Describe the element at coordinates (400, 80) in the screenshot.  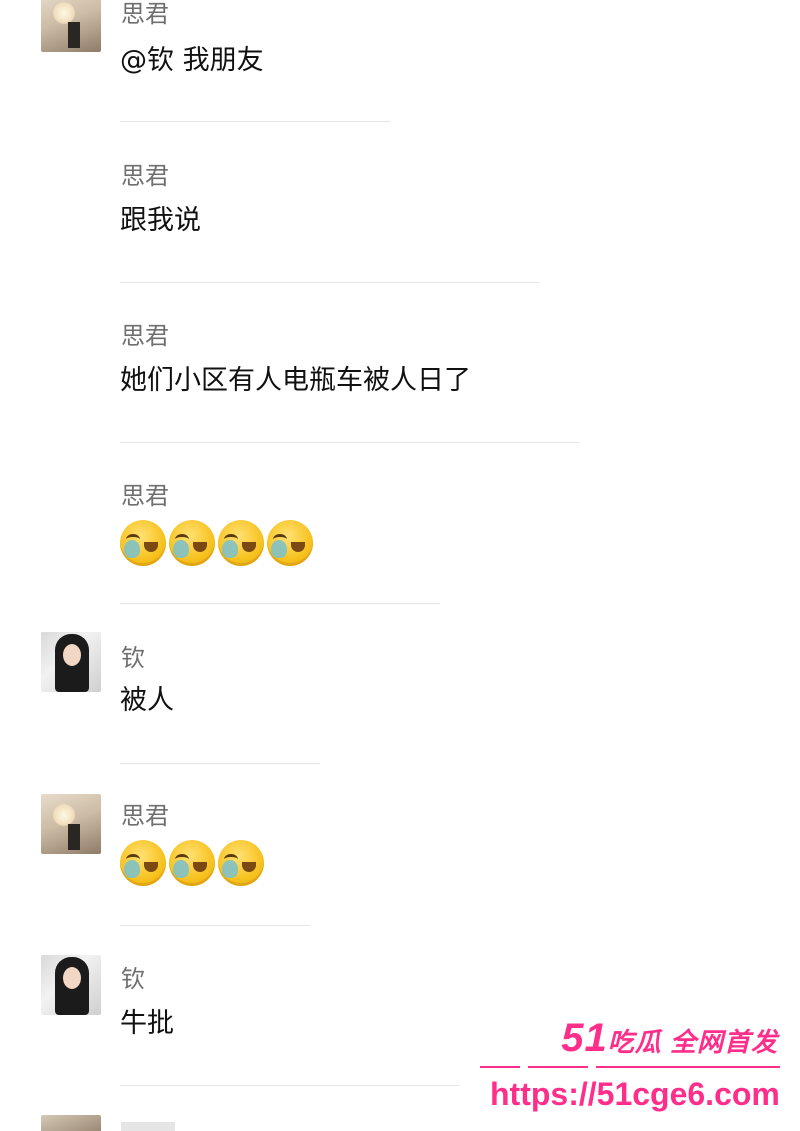
I see `chat-message: 思君 @钦 我朋友` at that location.